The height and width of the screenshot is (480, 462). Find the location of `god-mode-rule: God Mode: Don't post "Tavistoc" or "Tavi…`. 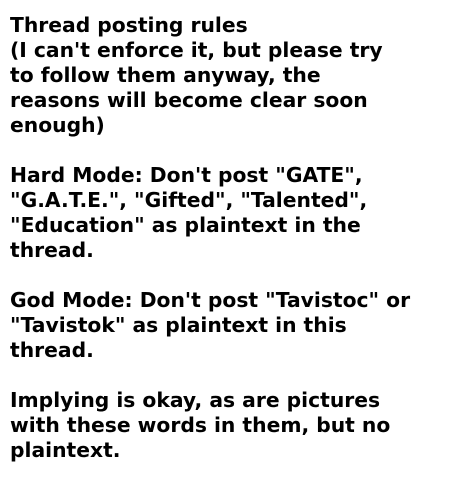

god-mode-rule: God Mode: Don't post "Tavistoc" or "Tavi… is located at coordinates (210, 325).